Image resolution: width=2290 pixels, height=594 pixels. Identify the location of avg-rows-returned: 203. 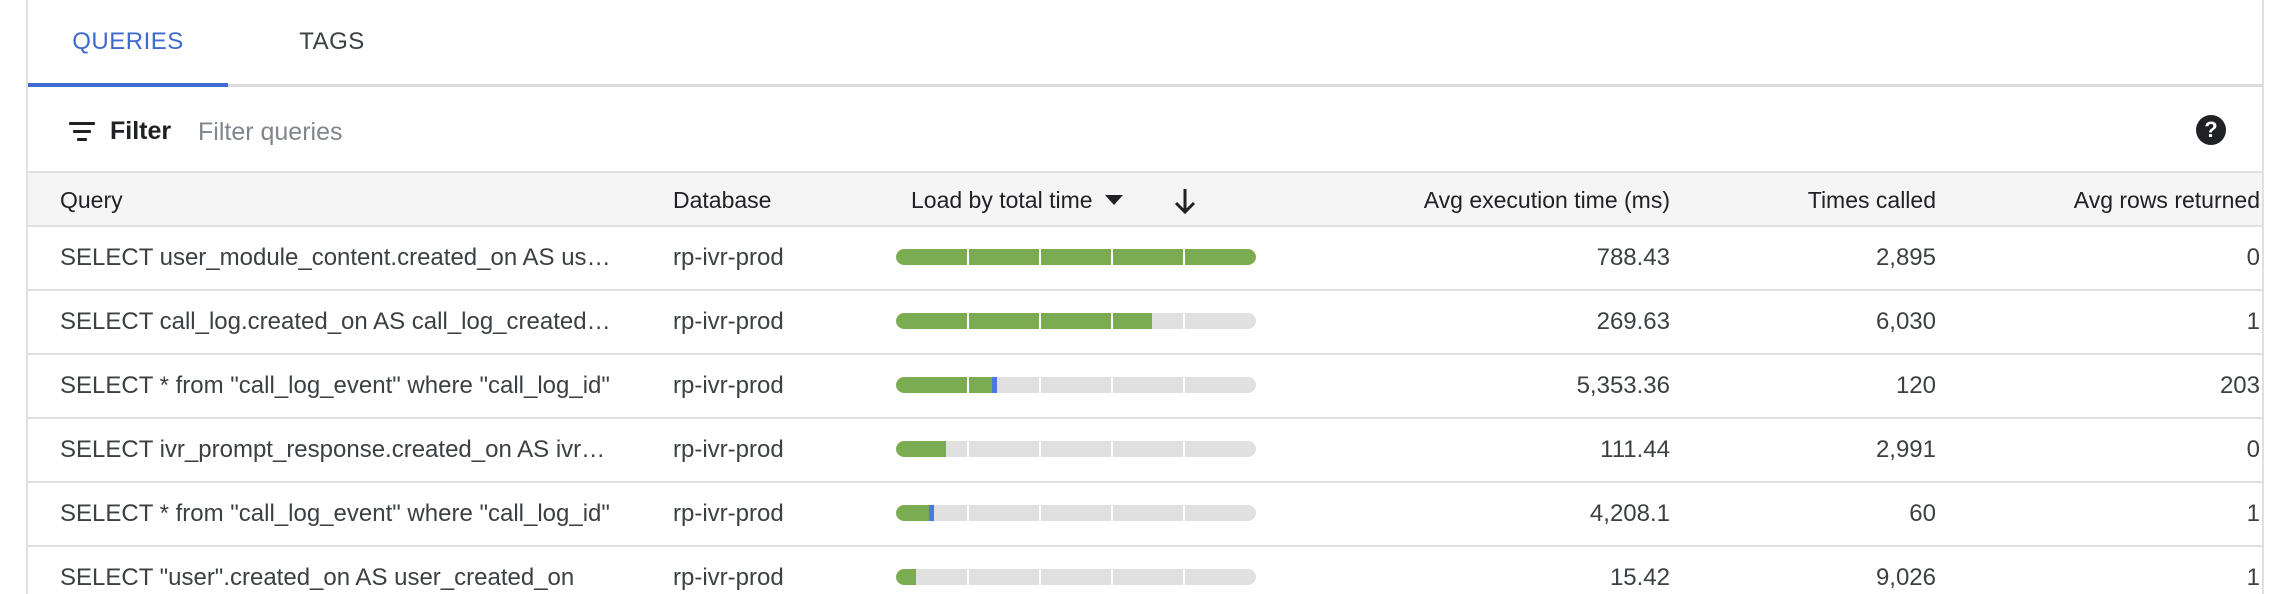
(2239, 385).